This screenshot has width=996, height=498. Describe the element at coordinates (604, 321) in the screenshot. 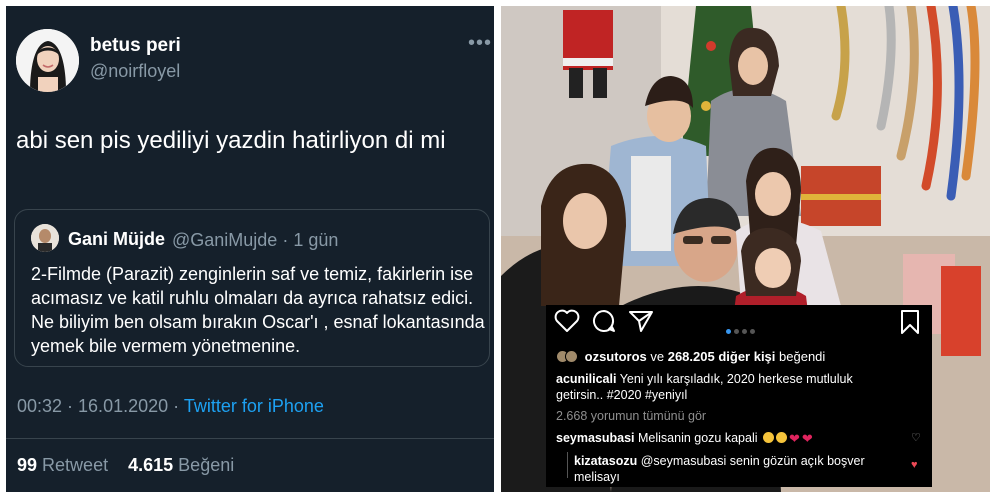

I see `comment-icon` at that location.